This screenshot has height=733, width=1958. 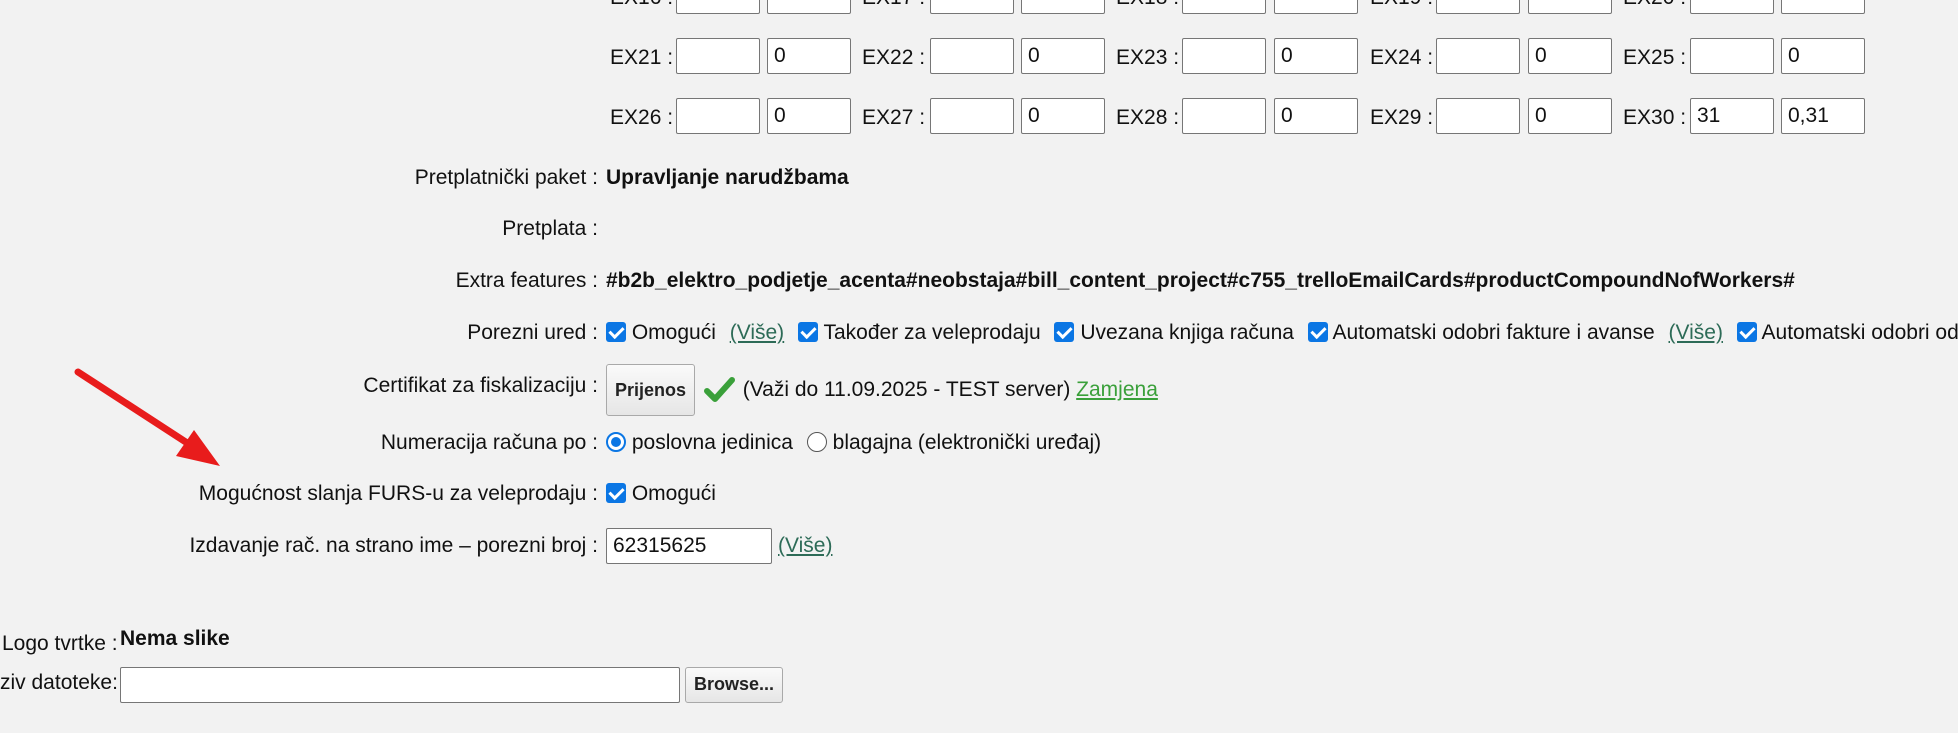 What do you see at coordinates (1224, 116) in the screenshot?
I see `ex28-code-input` at bounding box center [1224, 116].